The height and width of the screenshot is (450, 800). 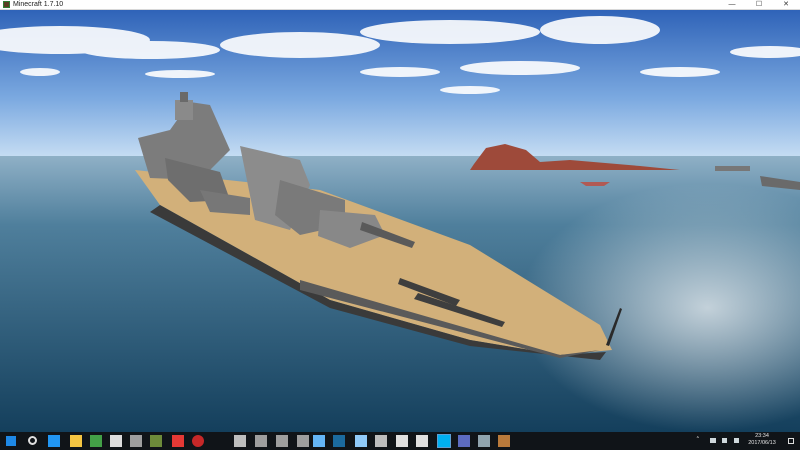 I want to click on tank-icon, so click(x=136, y=441).